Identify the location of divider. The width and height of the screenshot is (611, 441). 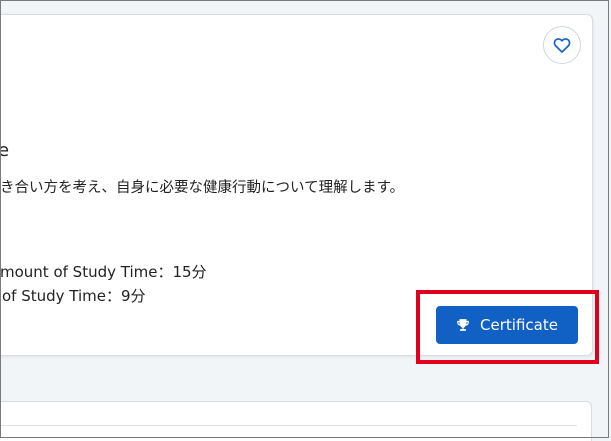
(288, 425).